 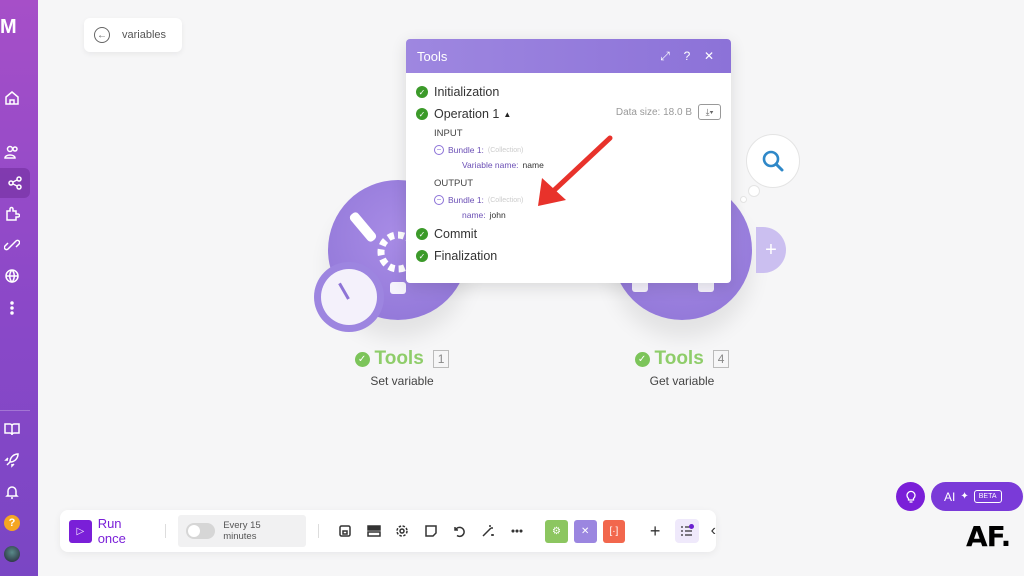 I want to click on sidebar-item-templates, so click(x=12, y=214).